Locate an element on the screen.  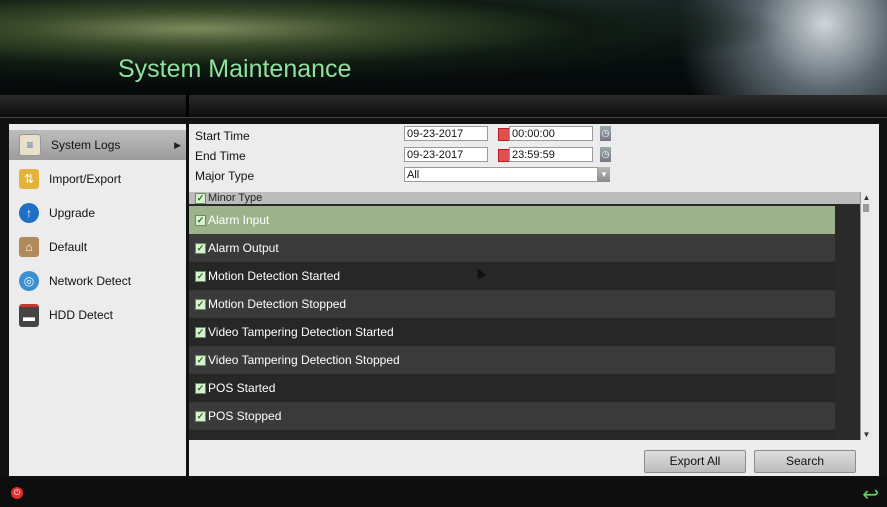
start-date-field: 09-23-2017 is located at coordinates (446, 133).